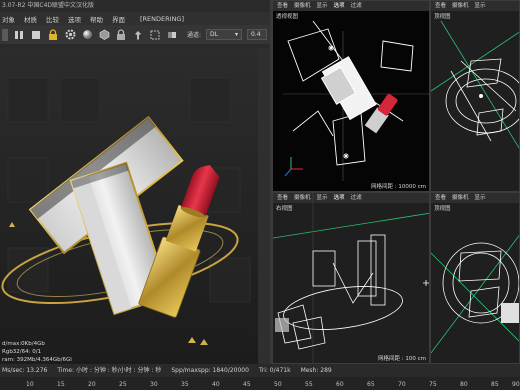  What do you see at coordinates (278, 384) in the screenshot?
I see `timeline-tick: 50` at bounding box center [278, 384].